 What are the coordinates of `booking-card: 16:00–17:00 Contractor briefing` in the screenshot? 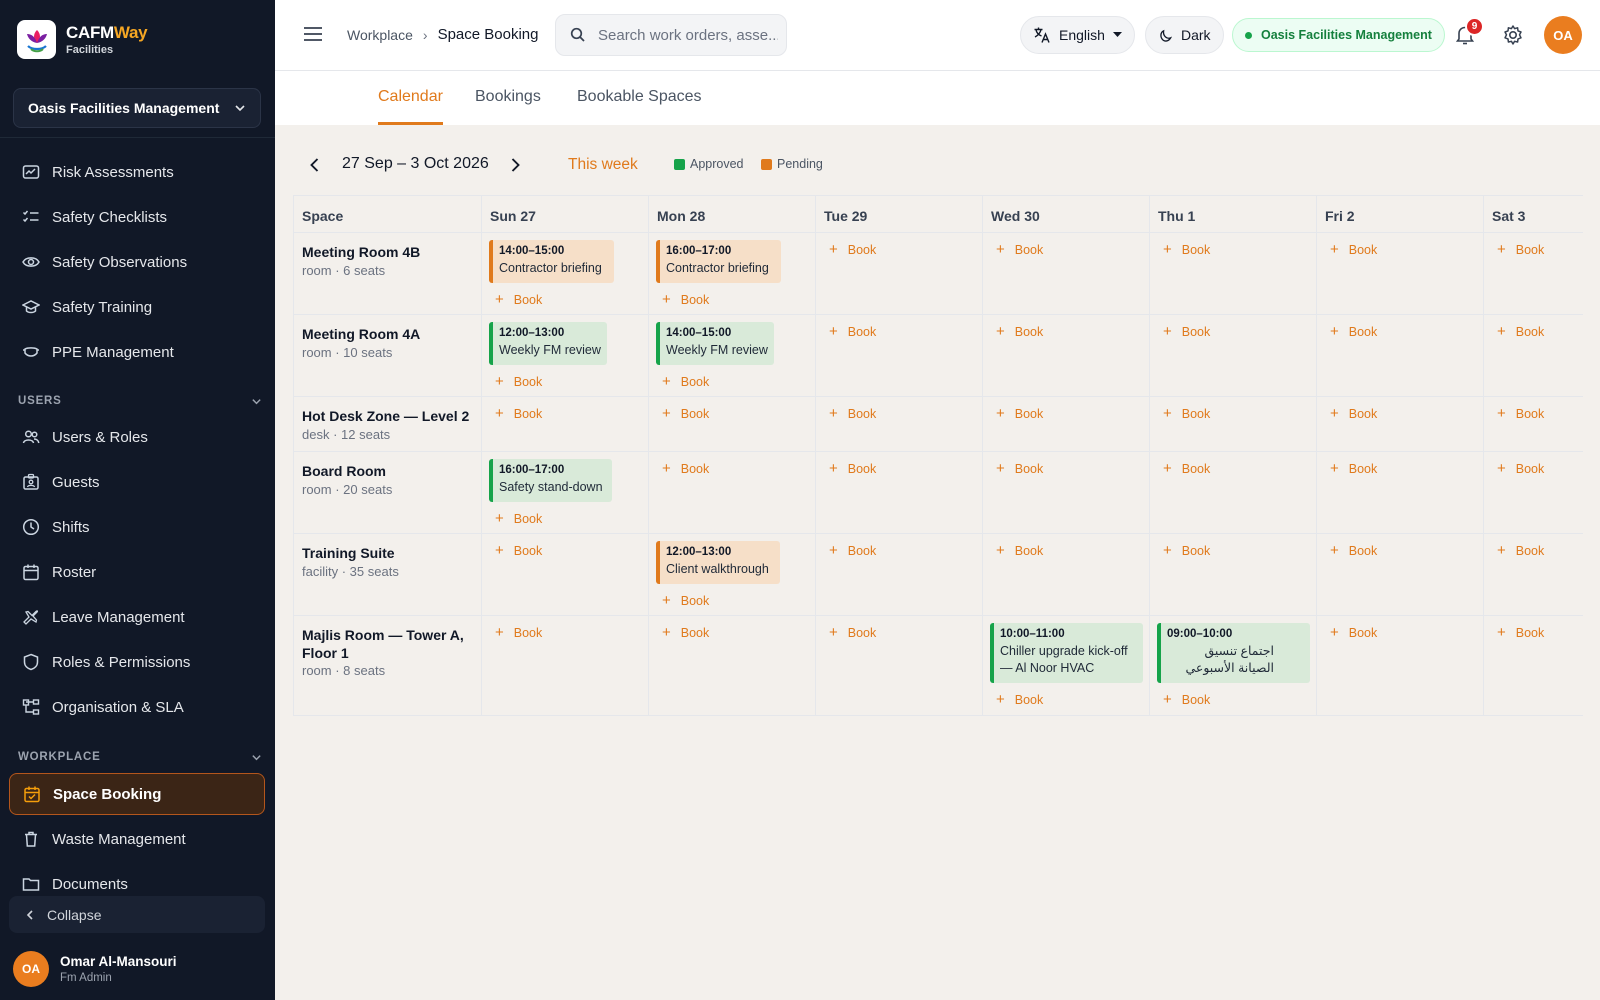 It's located at (718, 261).